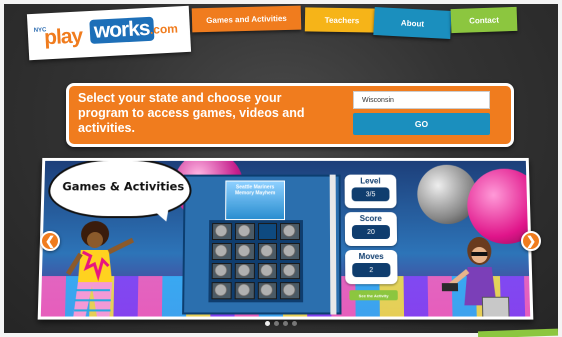 This screenshot has width=562, height=337. Describe the element at coordinates (96, 270) in the screenshot. I see `disco-dancer-character` at that location.